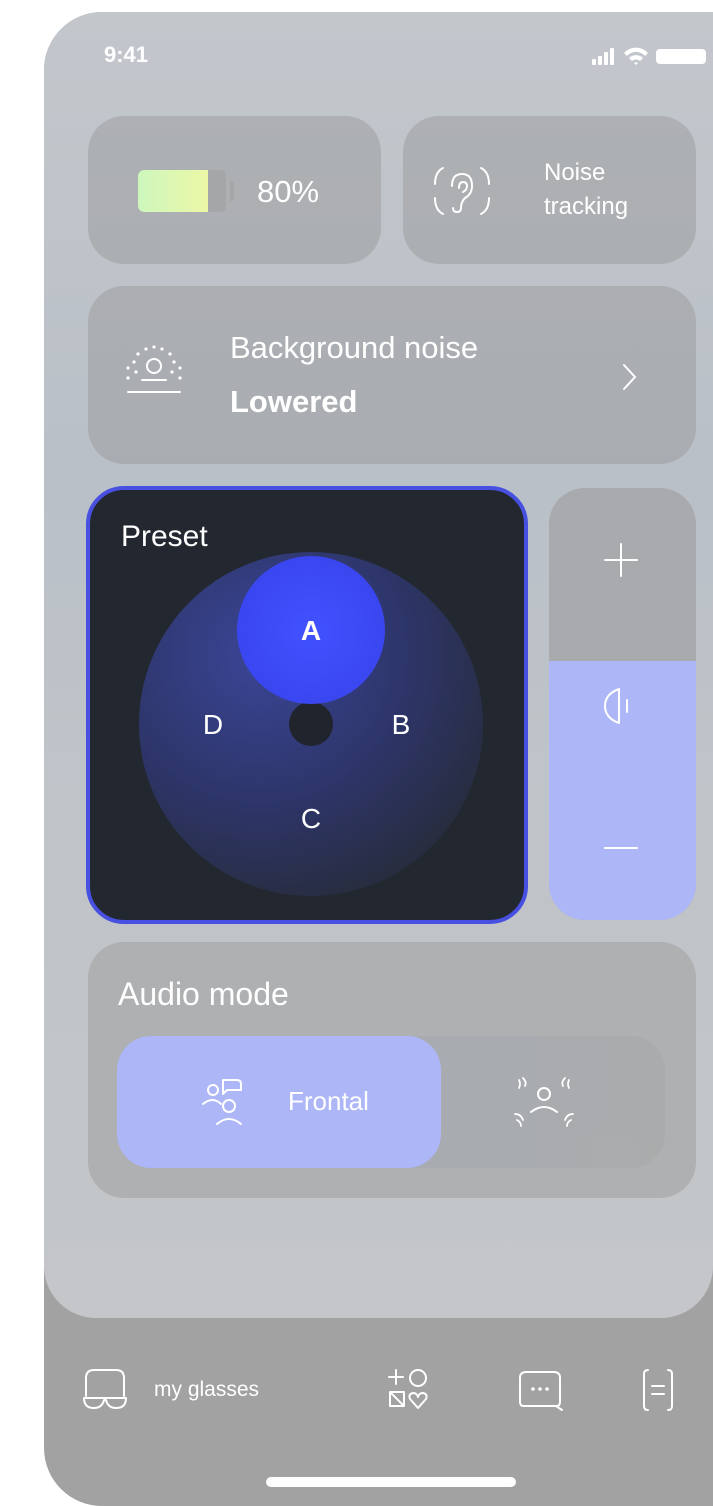  I want to click on battery-percentage: 80%, so click(288, 191).